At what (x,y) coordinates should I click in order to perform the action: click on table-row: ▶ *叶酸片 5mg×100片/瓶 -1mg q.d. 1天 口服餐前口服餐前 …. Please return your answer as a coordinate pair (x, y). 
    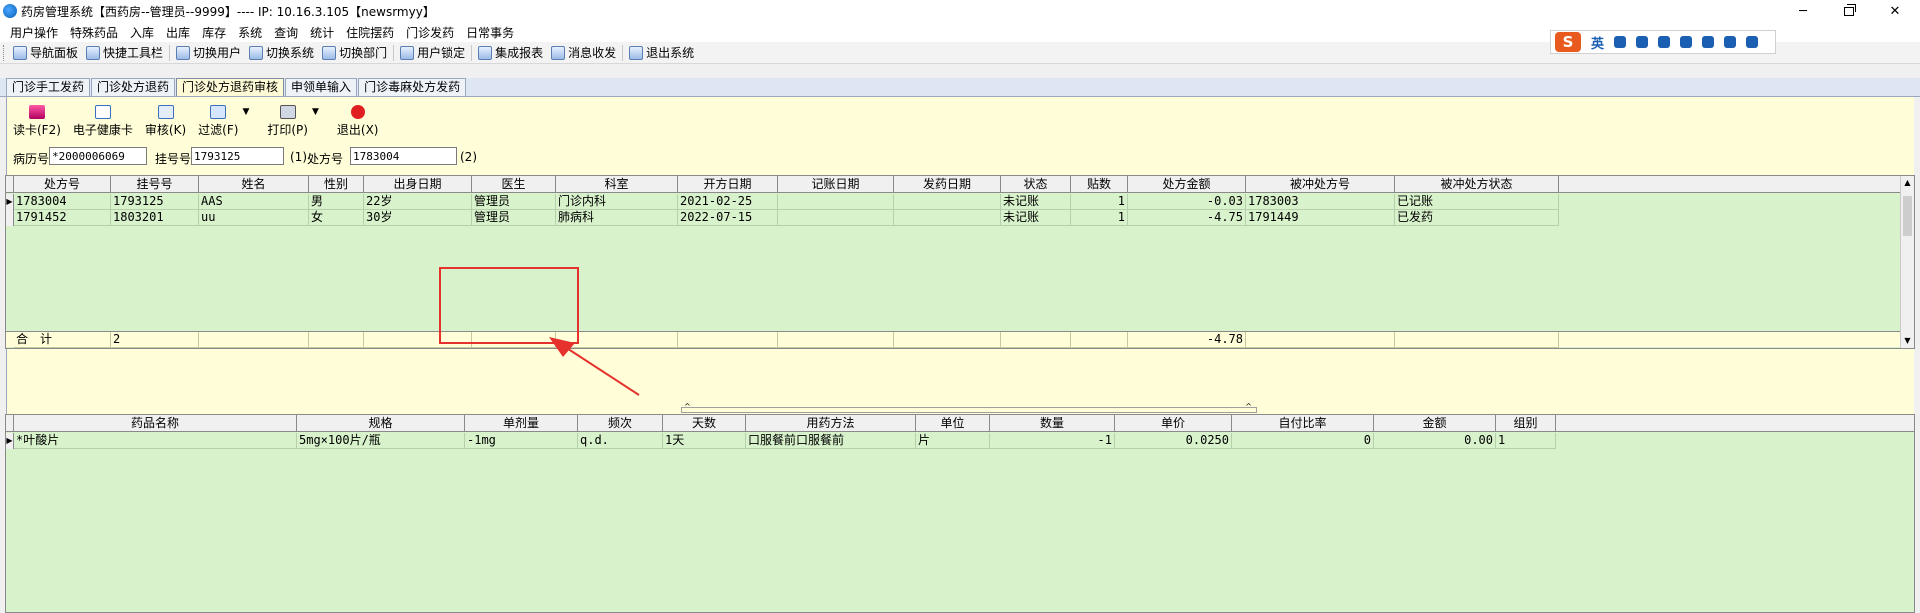
    Looking at the image, I should click on (960, 441).